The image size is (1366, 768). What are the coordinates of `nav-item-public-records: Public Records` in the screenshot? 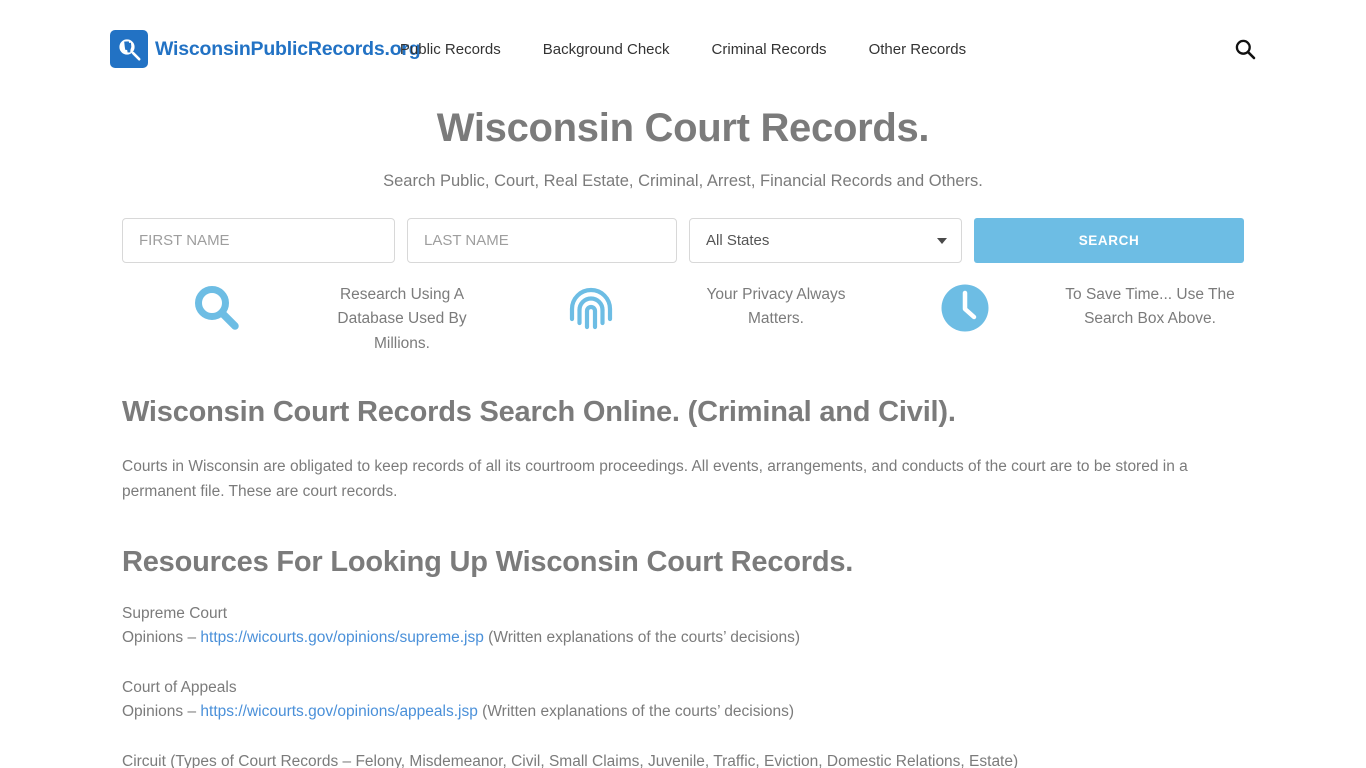 It's located at (450, 49).